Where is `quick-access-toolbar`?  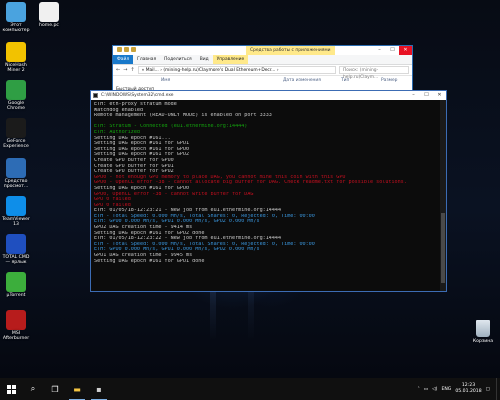 quick-access-toolbar is located at coordinates (126, 49).